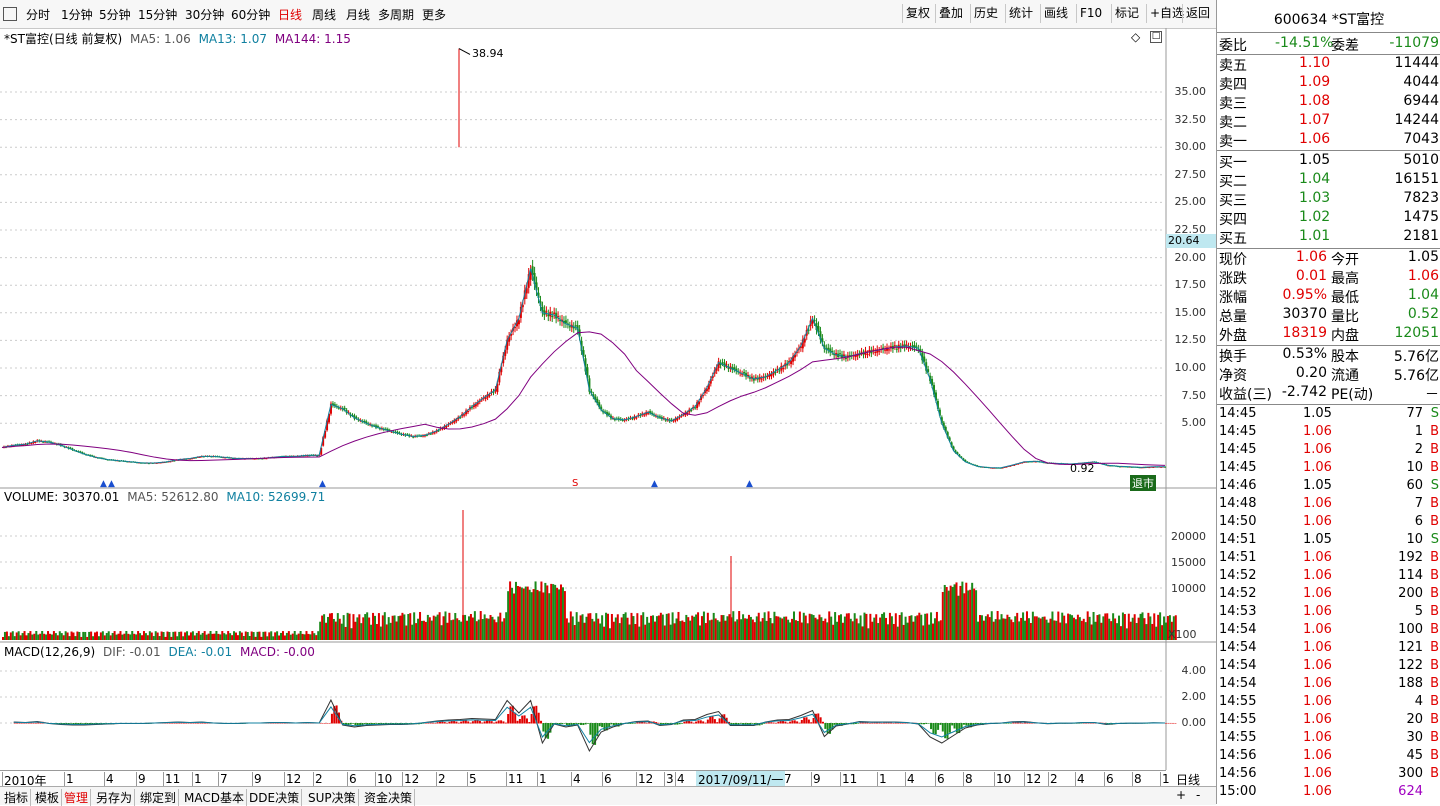 Image resolution: width=1440 pixels, height=806 pixels. I want to click on toolbar-tab-6: 日线, so click(290, 14).